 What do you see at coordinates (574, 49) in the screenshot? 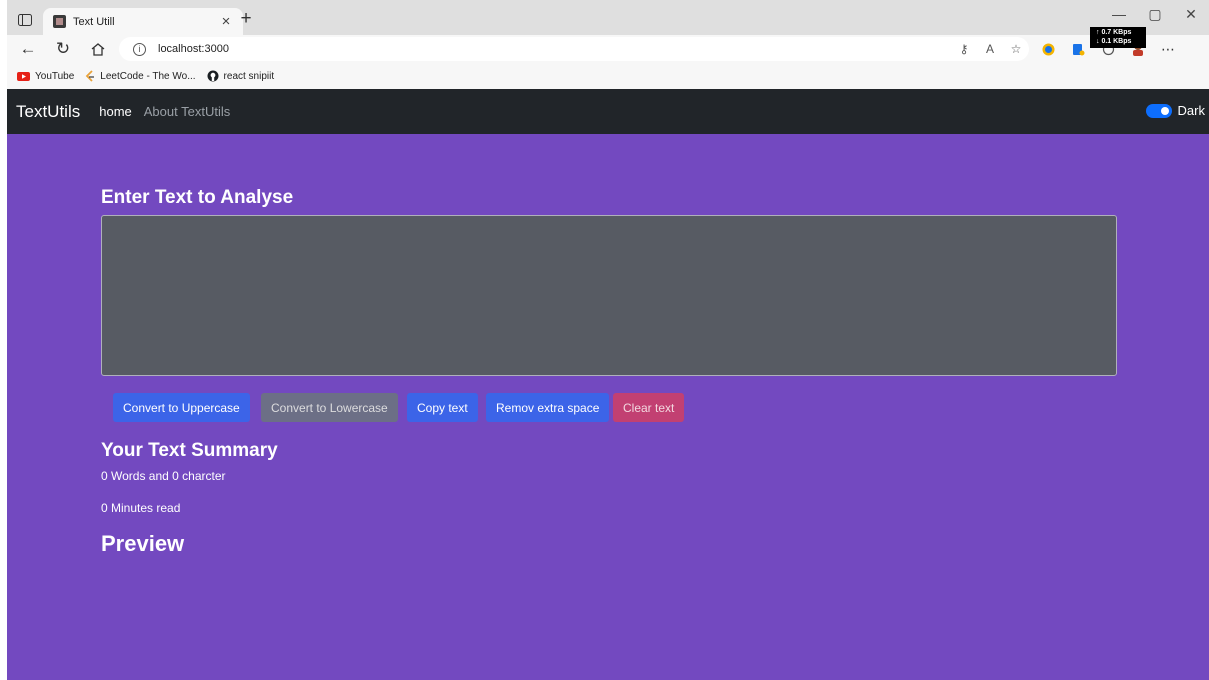
I see `url-field: i localhost:3000 ⚷ A ☆` at bounding box center [574, 49].